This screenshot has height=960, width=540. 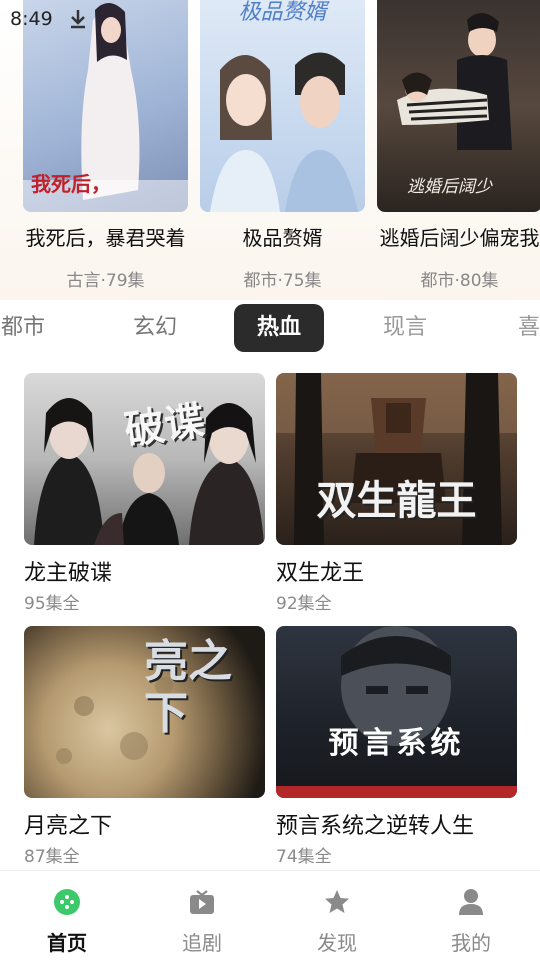 What do you see at coordinates (31, 19) in the screenshot?
I see `status-time: 8:49` at bounding box center [31, 19].